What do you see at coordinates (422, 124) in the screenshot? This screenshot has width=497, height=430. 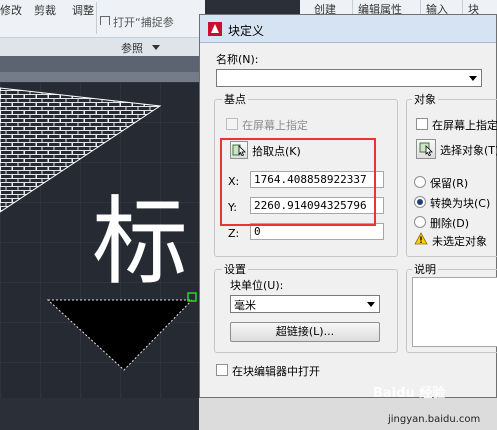 I see `objects-specify-checkbox` at bounding box center [422, 124].